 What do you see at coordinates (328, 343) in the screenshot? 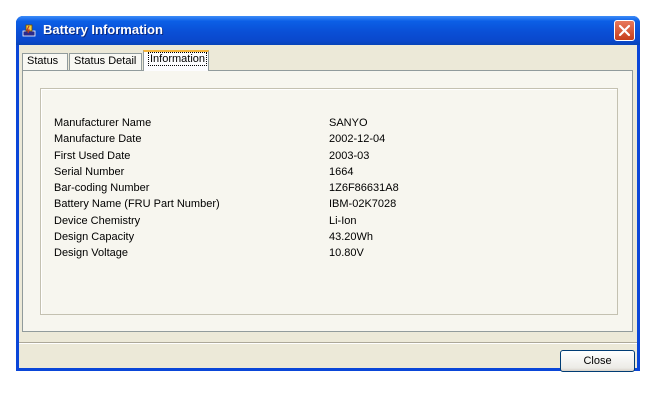
I see `footer-separator` at bounding box center [328, 343].